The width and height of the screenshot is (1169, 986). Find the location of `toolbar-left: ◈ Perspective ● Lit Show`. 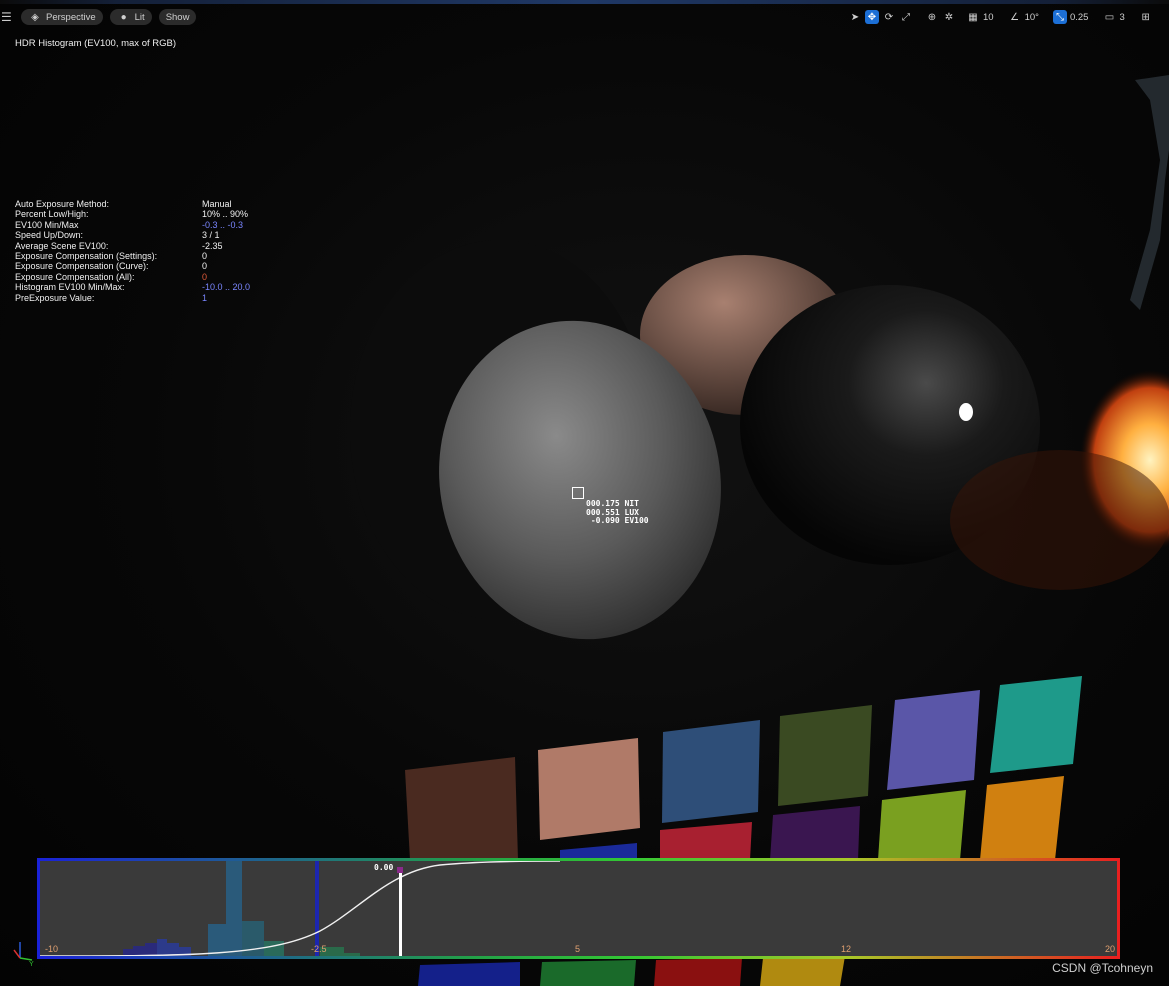

toolbar-left: ◈ Perspective ● Lit Show is located at coordinates (109, 17).